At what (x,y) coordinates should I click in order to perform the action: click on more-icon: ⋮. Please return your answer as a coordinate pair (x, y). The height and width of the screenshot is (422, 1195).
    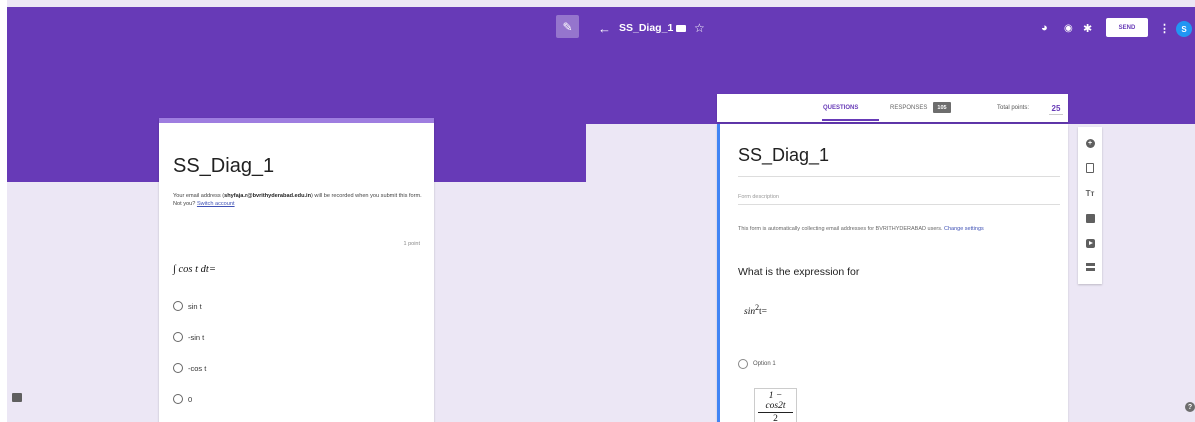
    Looking at the image, I should click on (1164, 28).